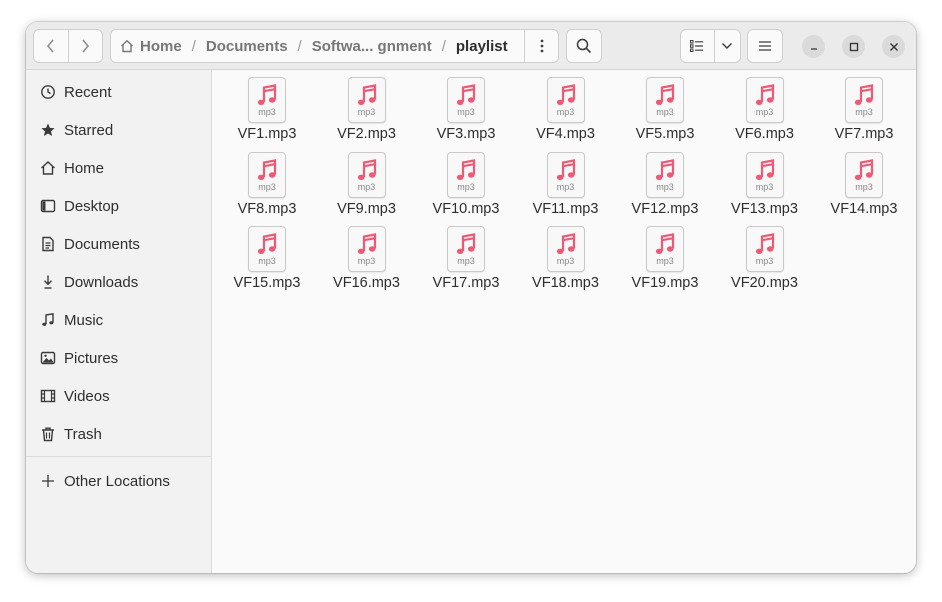 The image size is (942, 602). Describe the element at coordinates (267, 283) in the screenshot. I see `file-name: VF15.mp3` at that location.